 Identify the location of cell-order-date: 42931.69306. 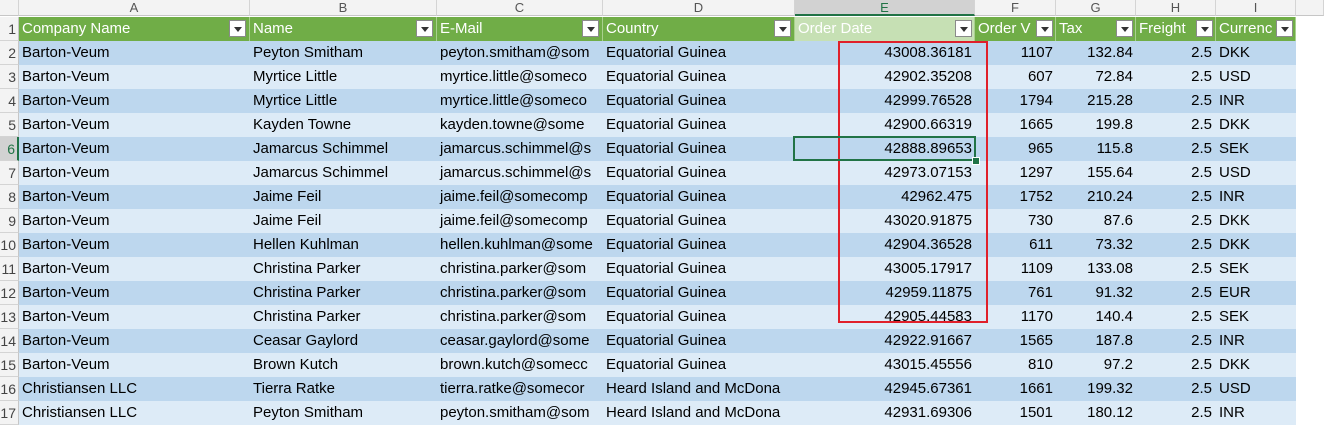
(885, 413).